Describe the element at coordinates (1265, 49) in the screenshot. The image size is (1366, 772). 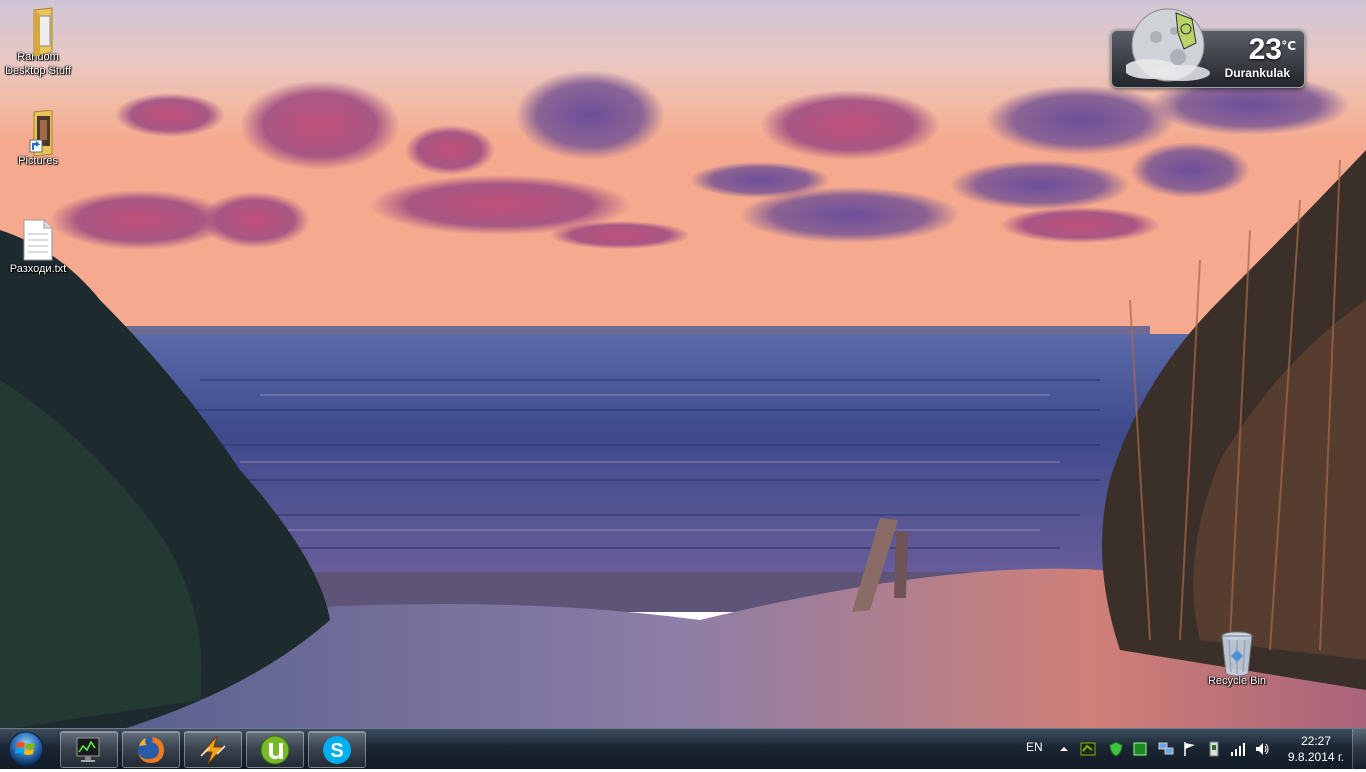
I see `temperature-value: 23` at that location.